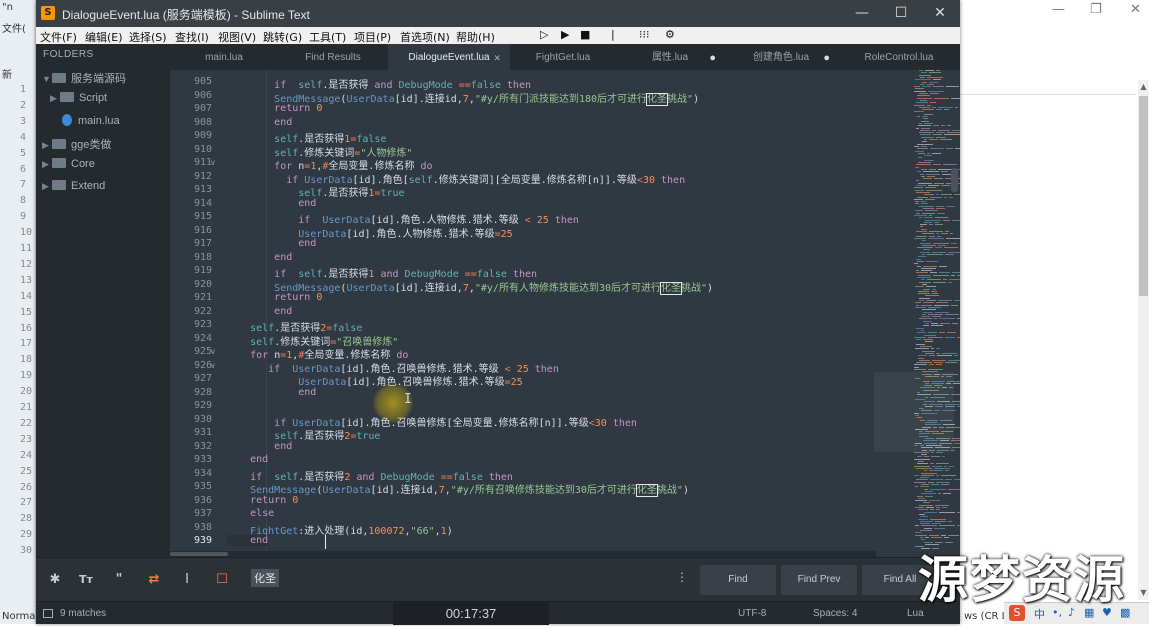  I want to click on dots-icon: ⁝⁝⁝, so click(644, 34).